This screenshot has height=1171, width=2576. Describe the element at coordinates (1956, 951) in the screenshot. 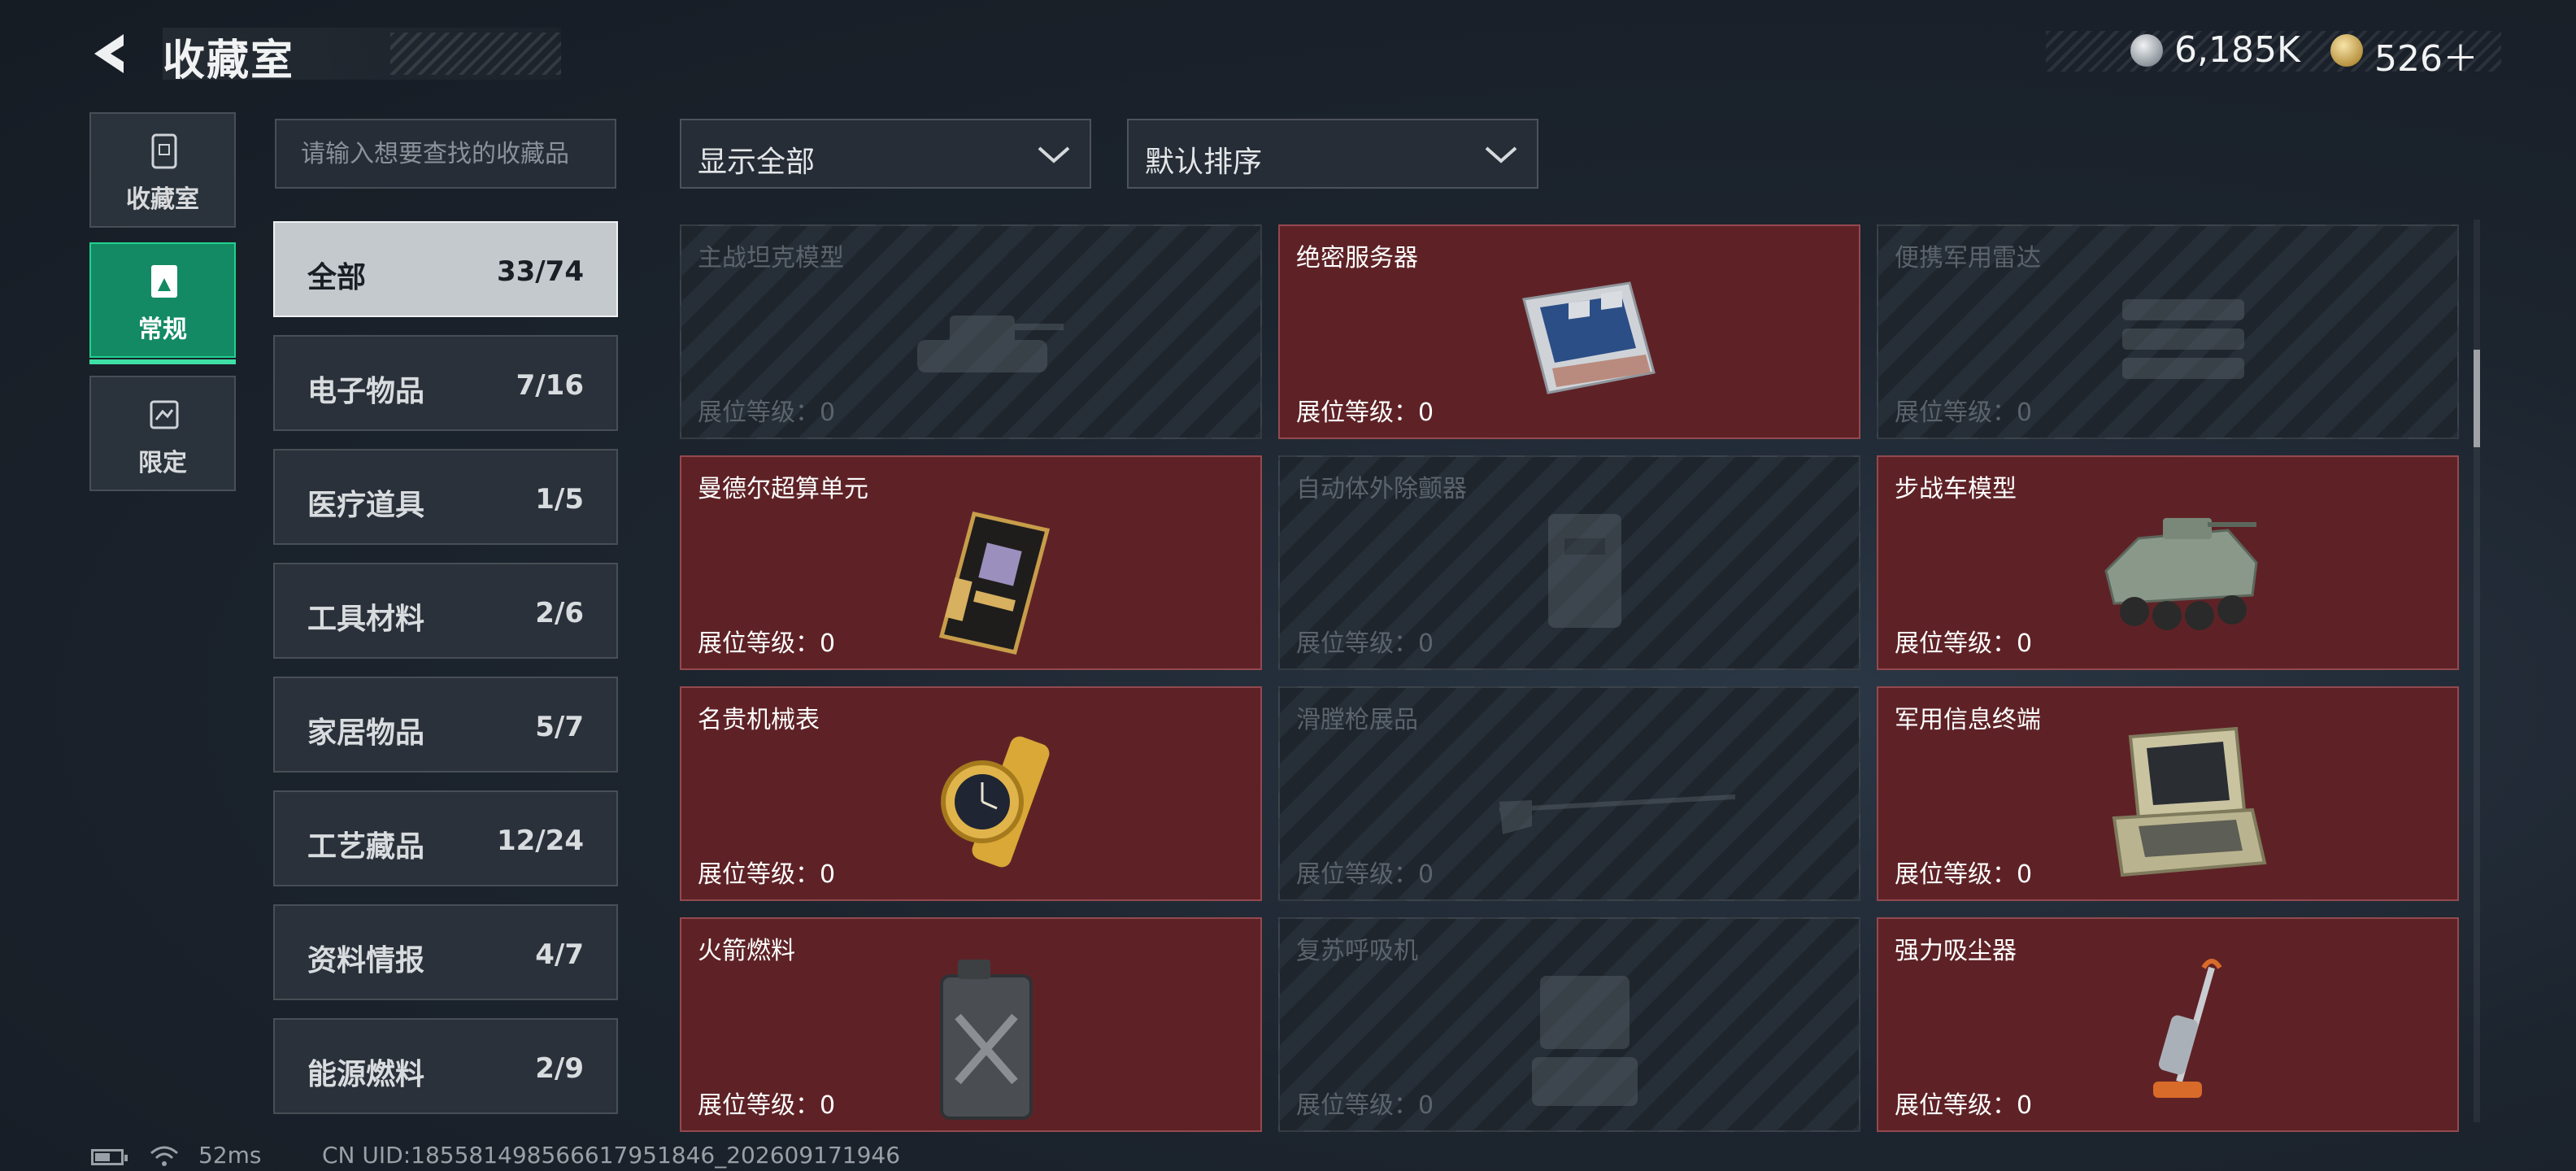

I see `item-name: 强力吸尘器` at that location.